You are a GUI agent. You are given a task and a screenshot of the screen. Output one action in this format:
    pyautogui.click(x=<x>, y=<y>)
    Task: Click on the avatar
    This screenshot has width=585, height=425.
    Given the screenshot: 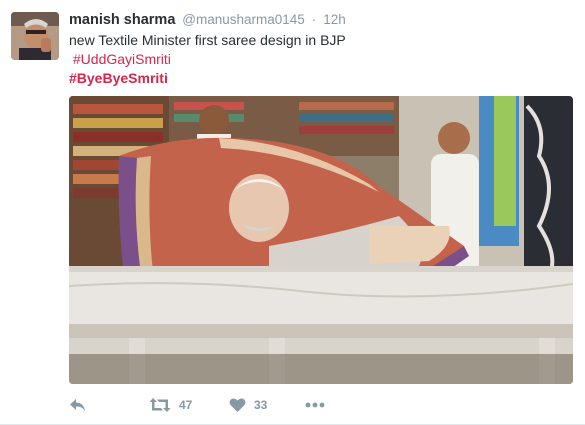 What is the action you would take?
    pyautogui.click(x=35, y=36)
    